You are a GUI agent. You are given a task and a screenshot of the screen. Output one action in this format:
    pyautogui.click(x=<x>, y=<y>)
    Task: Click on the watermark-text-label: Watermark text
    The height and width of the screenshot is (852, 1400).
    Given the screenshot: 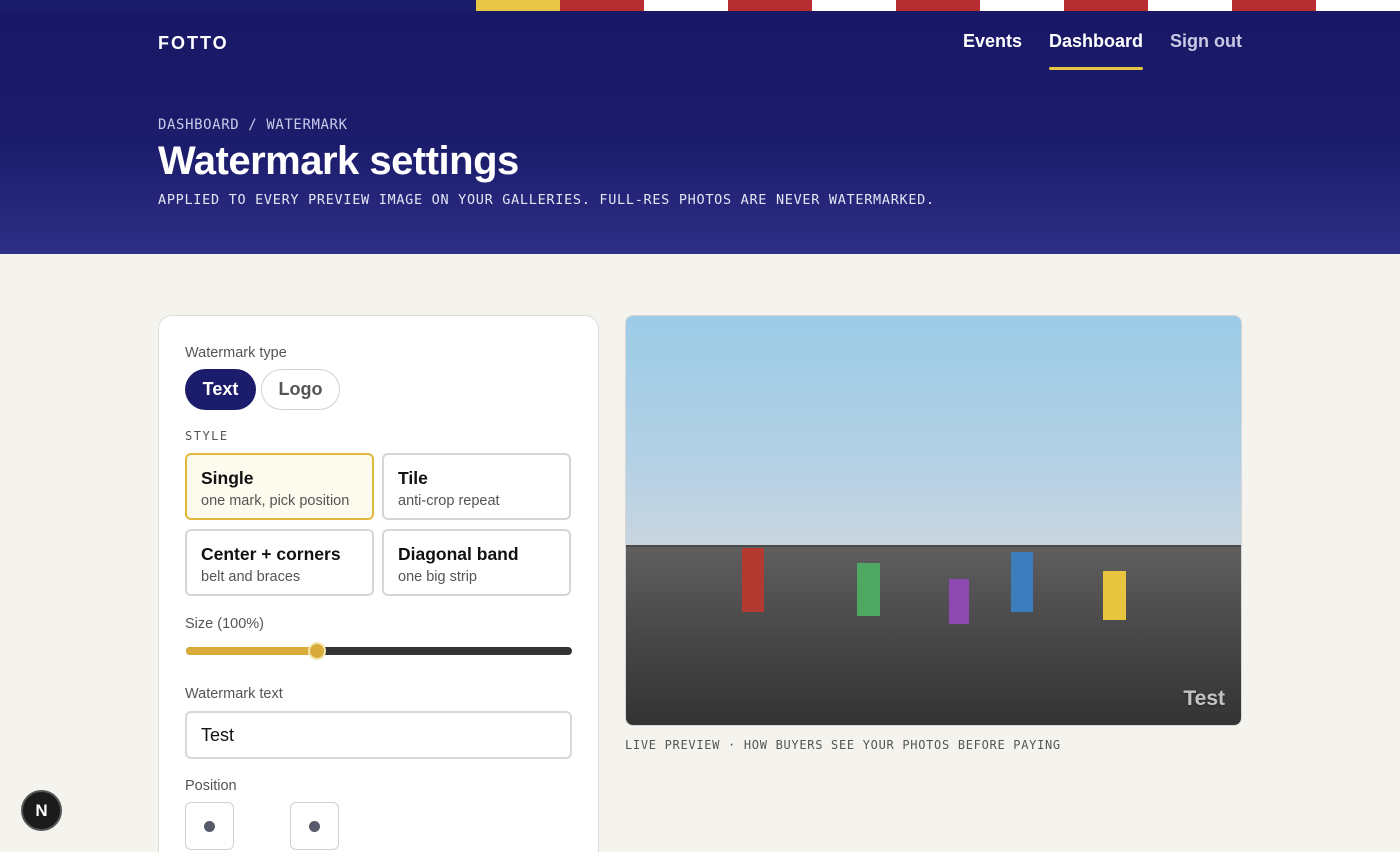 What is the action you would take?
    pyautogui.click(x=234, y=694)
    